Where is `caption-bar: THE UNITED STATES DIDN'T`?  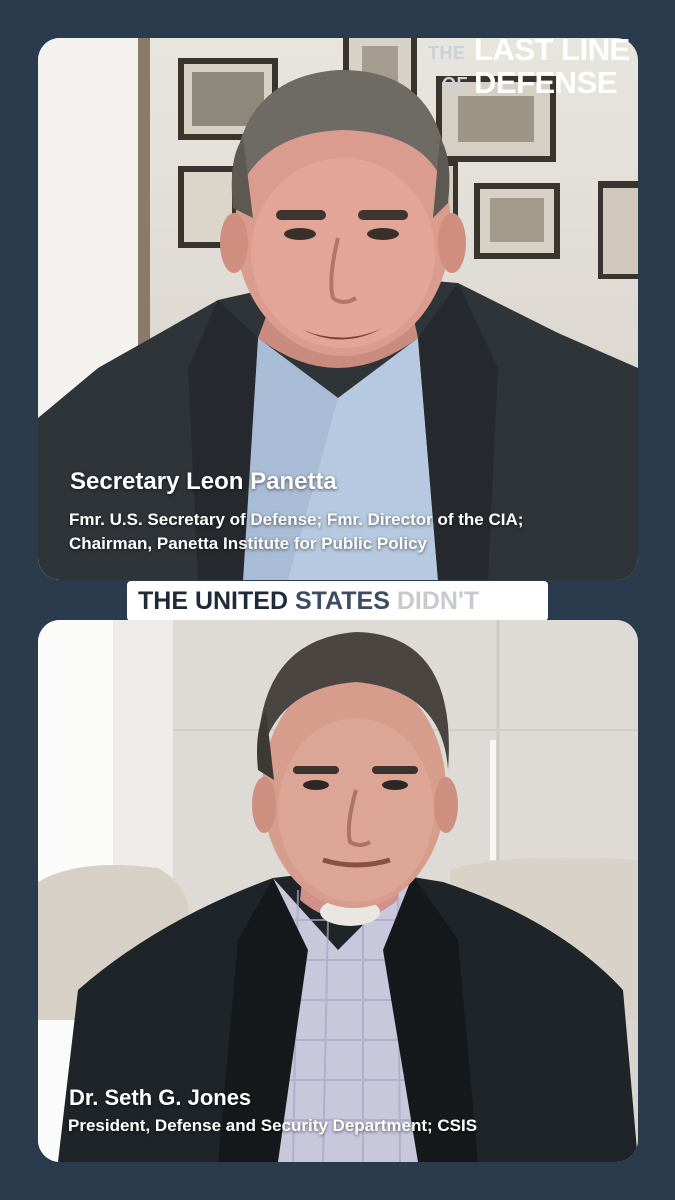
caption-bar: THE UNITED STATES DIDN'T is located at coordinates (337, 601).